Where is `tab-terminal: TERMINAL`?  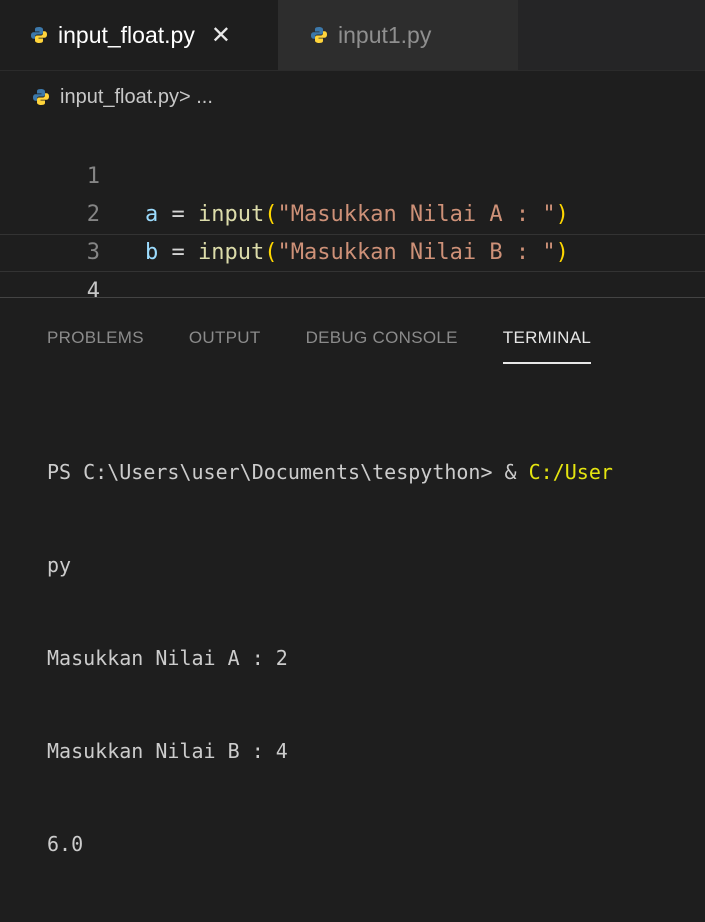
tab-terminal: TERMINAL is located at coordinates (547, 346).